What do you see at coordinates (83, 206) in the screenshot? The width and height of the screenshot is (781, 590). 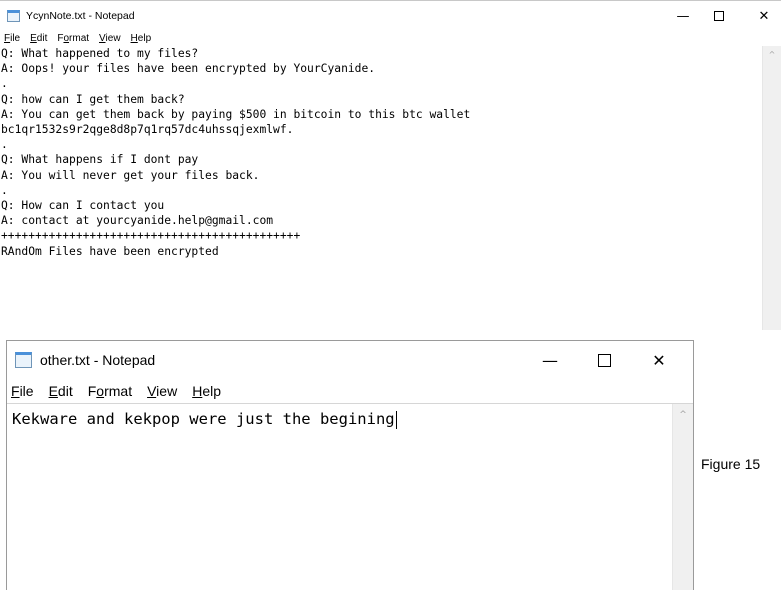 I see `note-text-line: Q: How can I contact you` at bounding box center [83, 206].